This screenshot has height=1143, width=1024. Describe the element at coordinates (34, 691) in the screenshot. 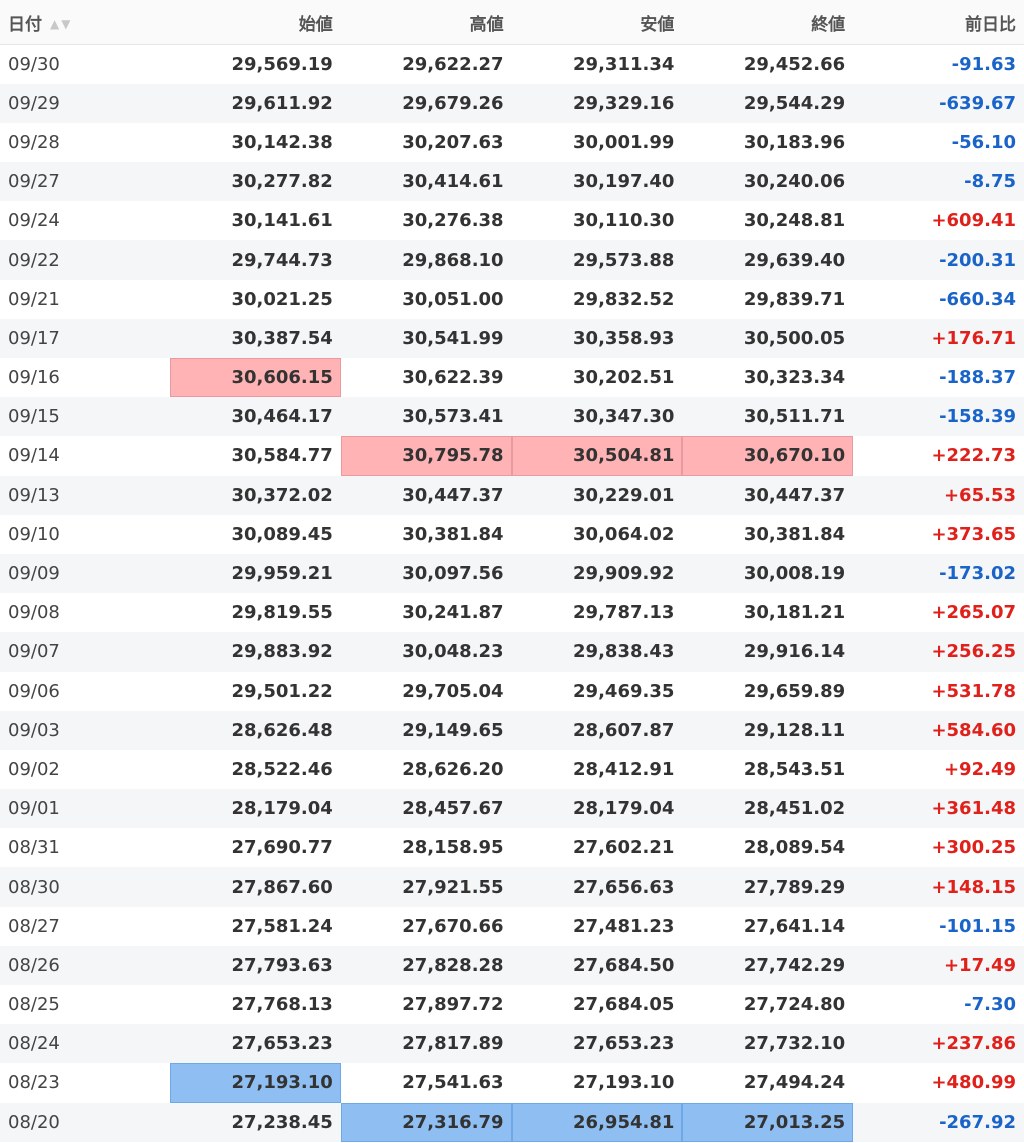

I see `cell-date: 09/06` at that location.